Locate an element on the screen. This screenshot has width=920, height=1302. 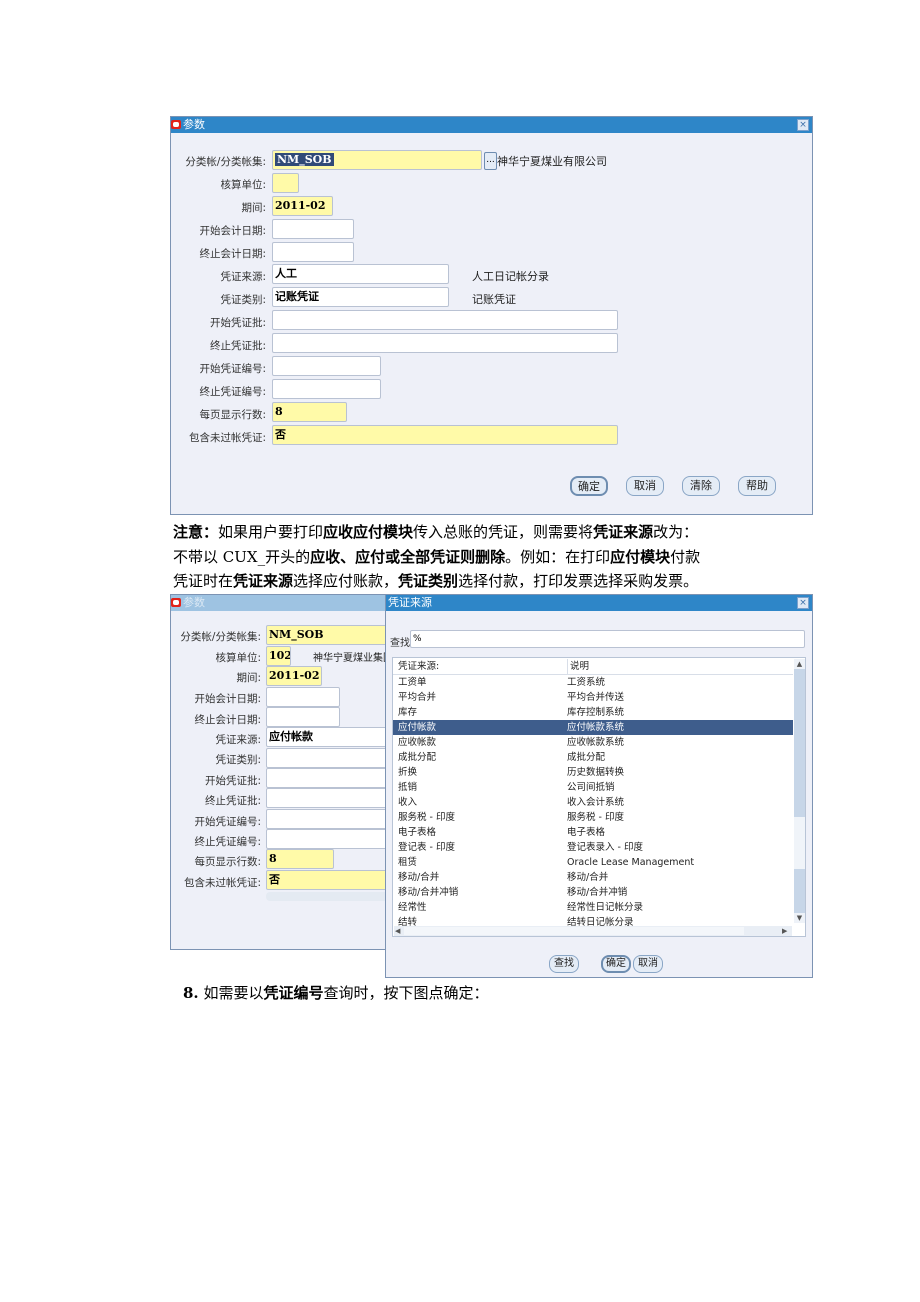
description-cell: 工资系统 is located at coordinates (586, 682).